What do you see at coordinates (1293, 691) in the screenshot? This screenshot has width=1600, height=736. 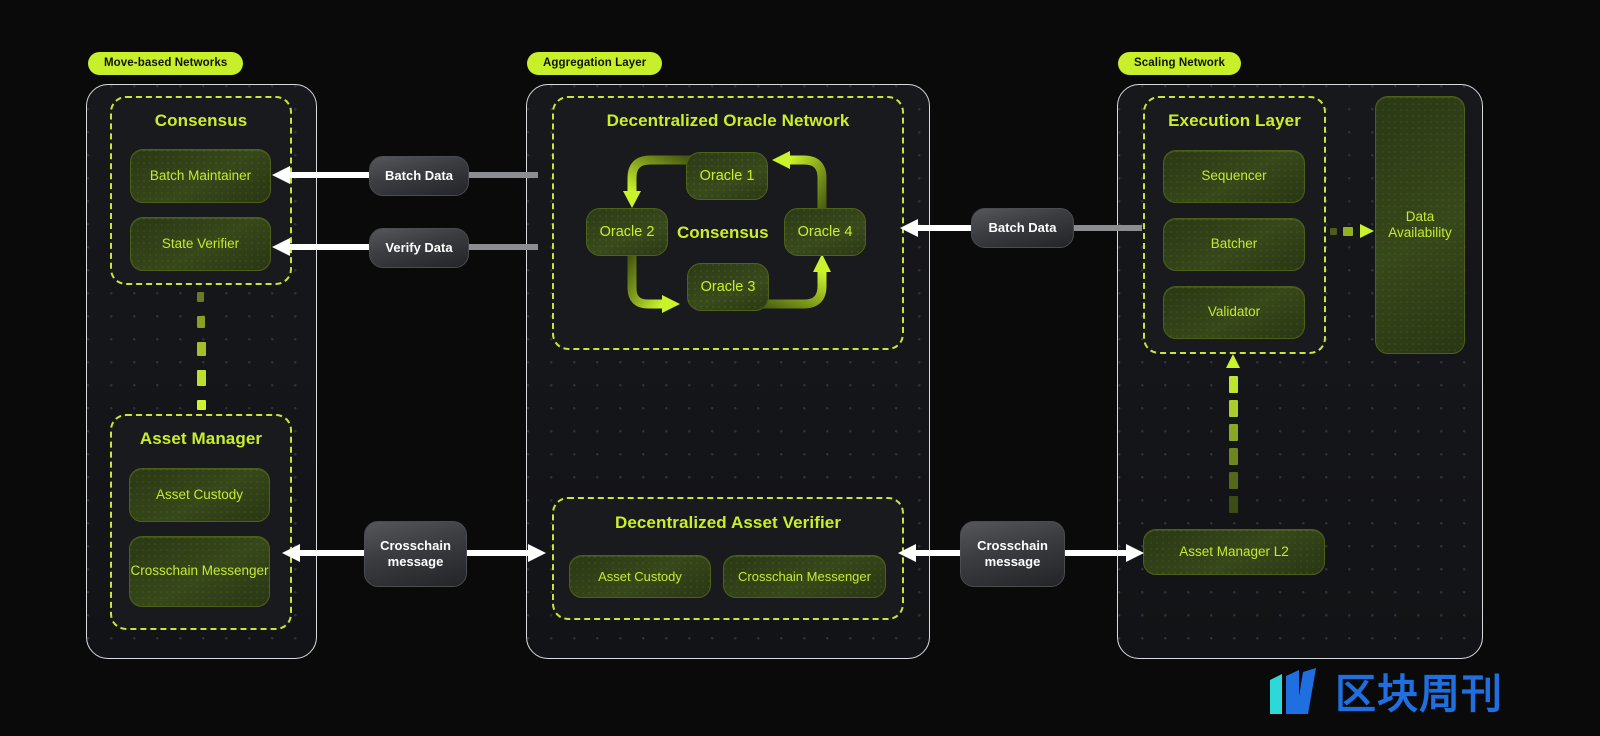 I see `logo-mark-icon` at bounding box center [1293, 691].